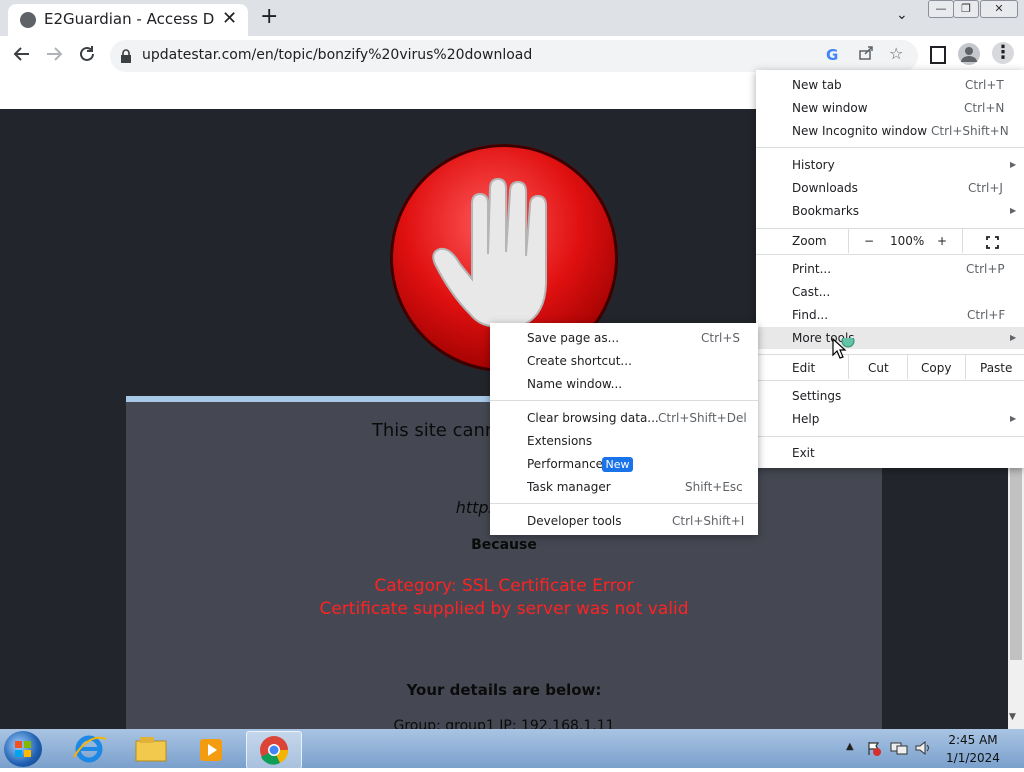  I want to click on menu-new-incognito: New Incognito window, so click(859, 131).